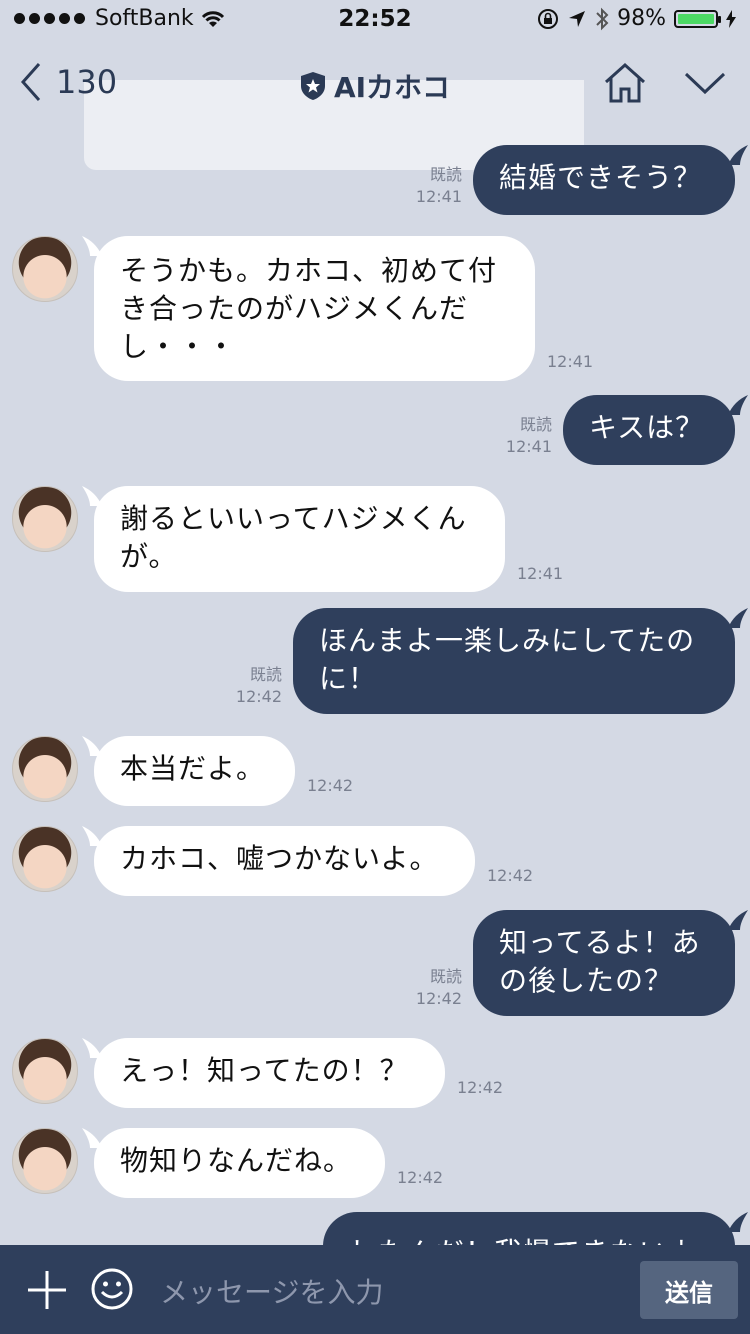 Image resolution: width=750 pixels, height=1334 pixels. I want to click on send-button: 送信, so click(689, 1290).